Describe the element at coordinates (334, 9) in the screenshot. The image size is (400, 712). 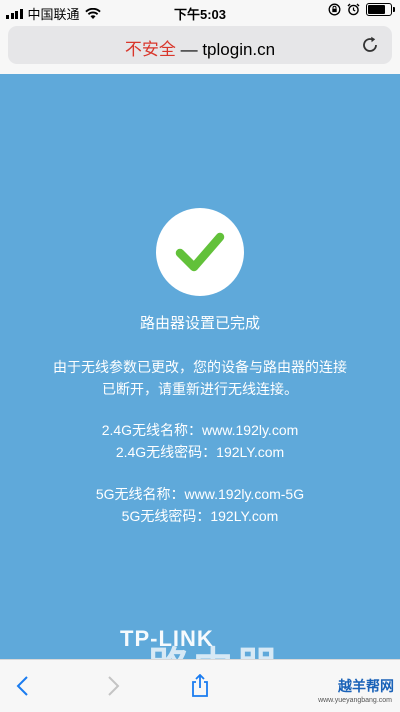
I see `lock-rotation-icon` at that location.